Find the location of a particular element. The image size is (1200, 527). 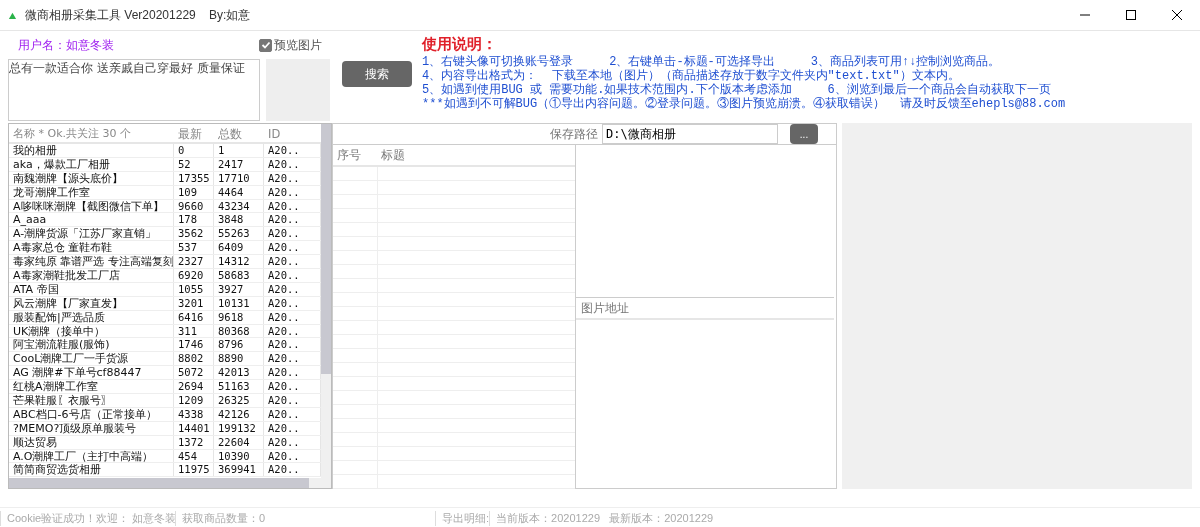

table-cell: A-潮牌货源「江苏厂家直销」 is located at coordinates (91, 234).